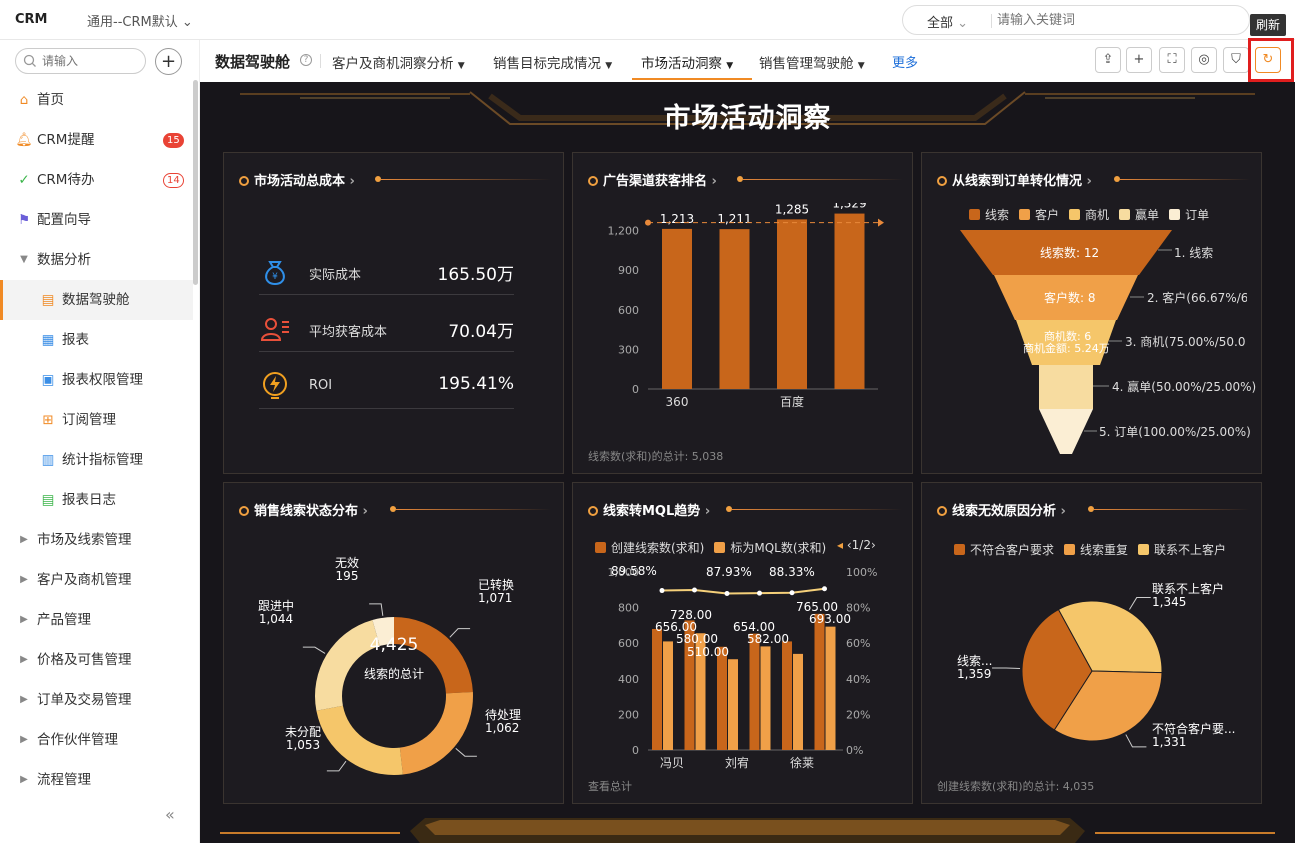  What do you see at coordinates (947, 21) in the screenshot?
I see `search-scope-select: 全部 ⌄` at bounding box center [947, 21].